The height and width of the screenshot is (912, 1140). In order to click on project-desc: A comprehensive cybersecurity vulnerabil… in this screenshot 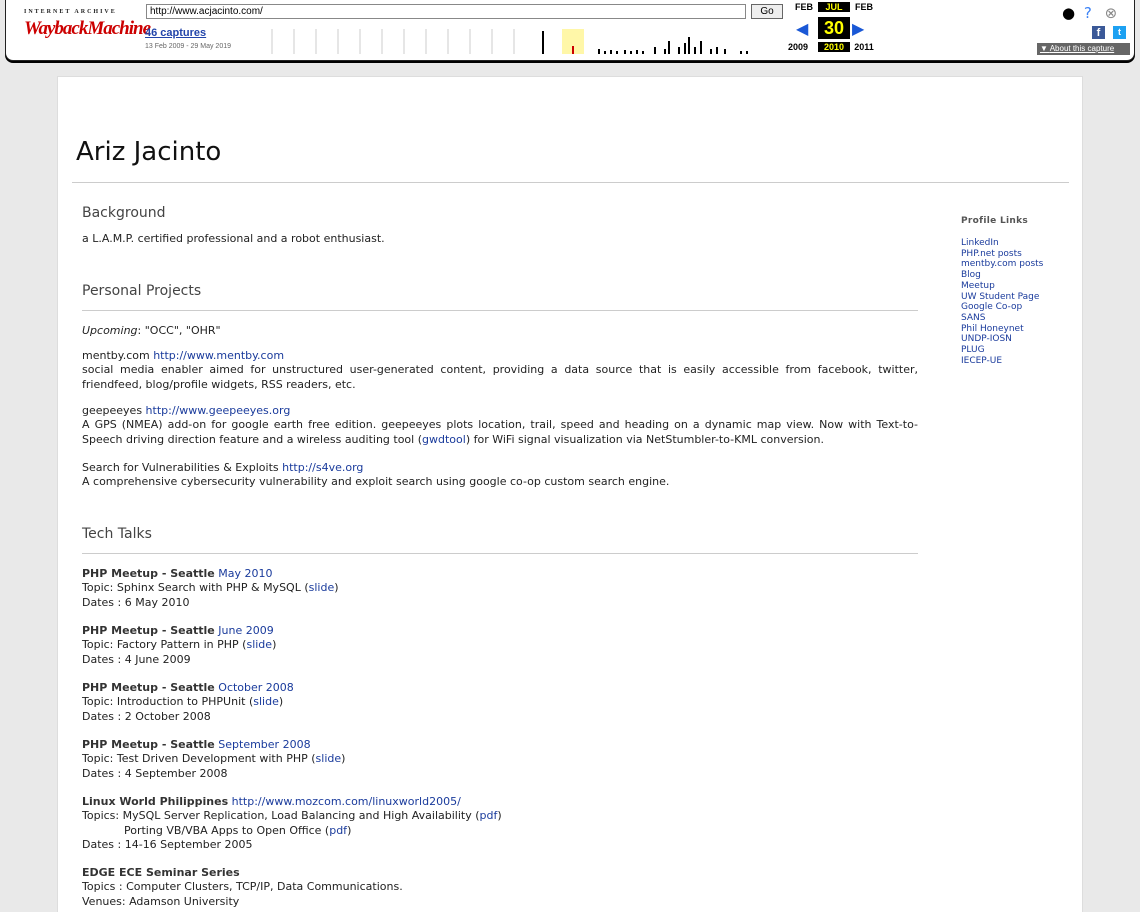, I will do `click(376, 482)`.